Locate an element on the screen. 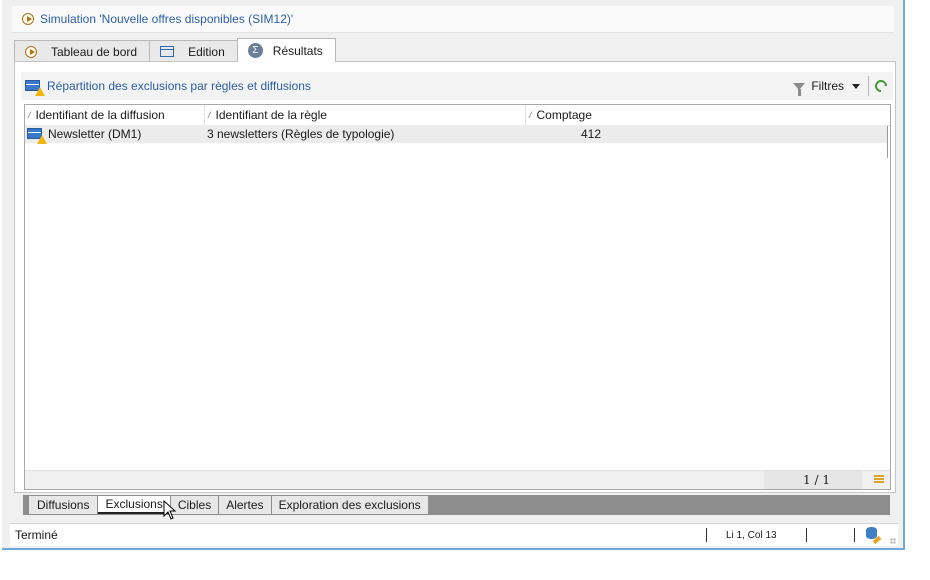  column-label: Identifiant de la diffusion is located at coordinates (100, 115).